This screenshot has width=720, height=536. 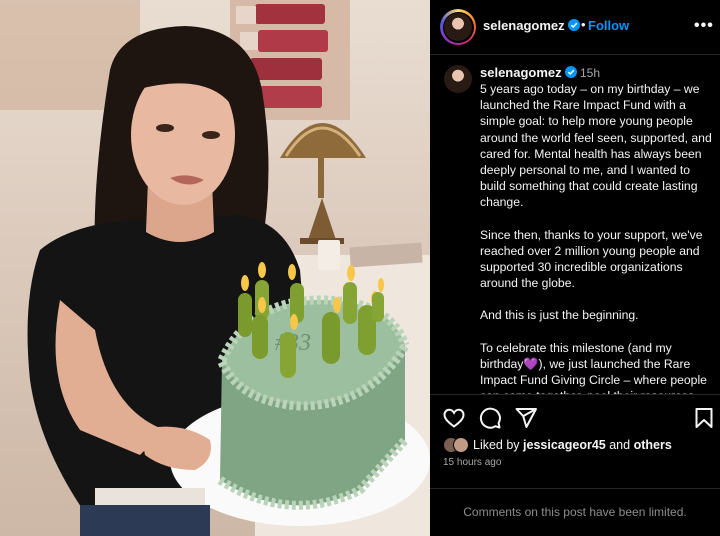 I want to click on comments-limited-notice: Comments on this post have been limited., so click(x=575, y=511).